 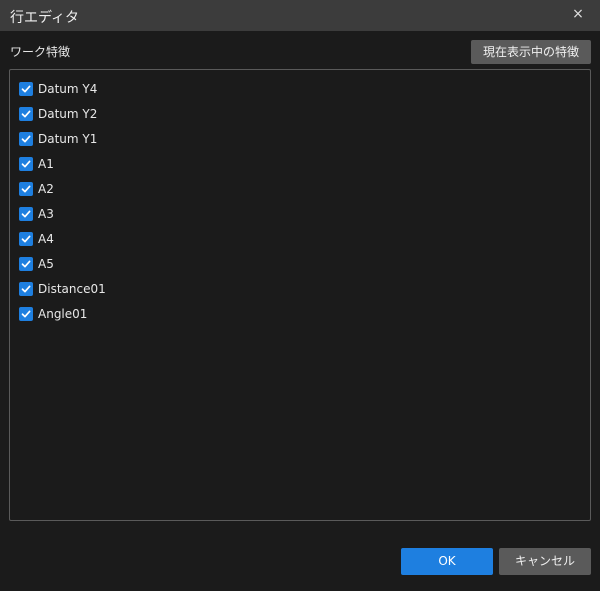 What do you see at coordinates (447, 561) in the screenshot?
I see `ok-button: OK` at bounding box center [447, 561].